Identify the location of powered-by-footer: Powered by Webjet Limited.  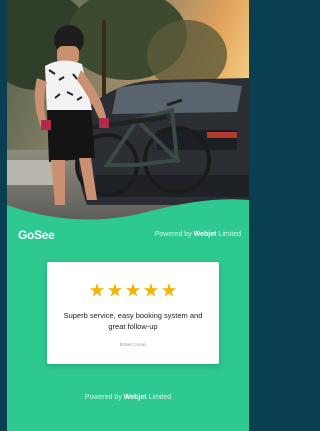
(128, 397).